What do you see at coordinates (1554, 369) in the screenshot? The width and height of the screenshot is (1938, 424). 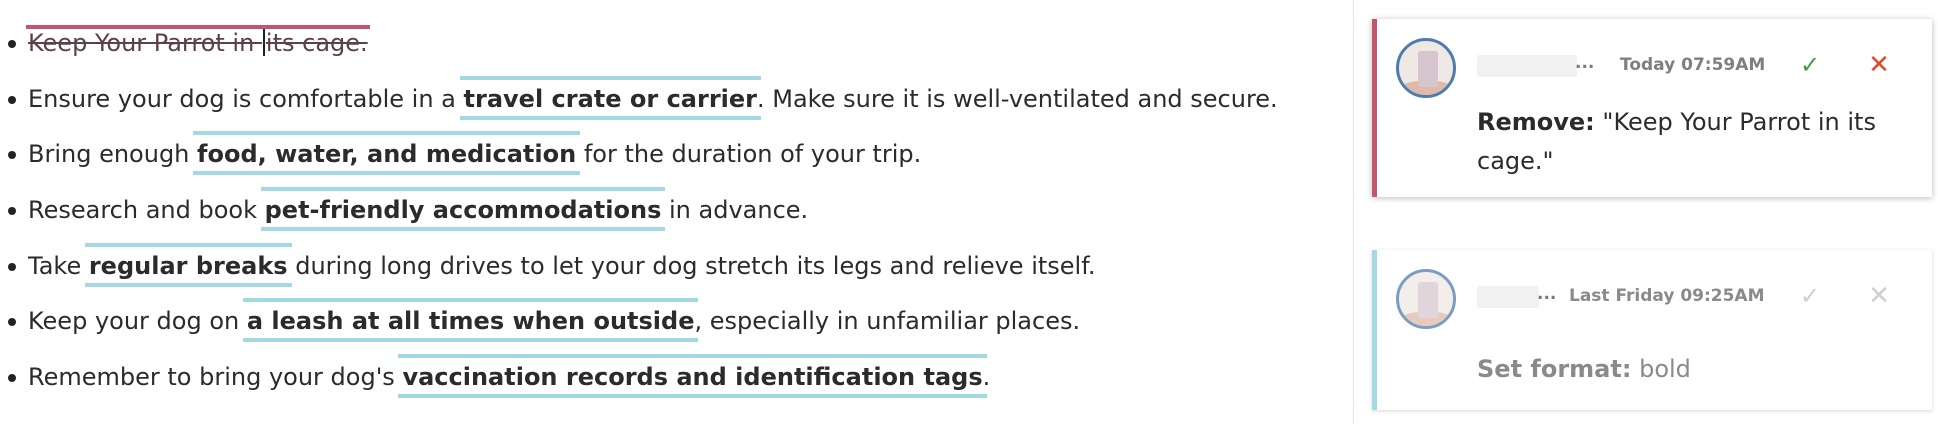 I see `action-label: Set format:` at bounding box center [1554, 369].